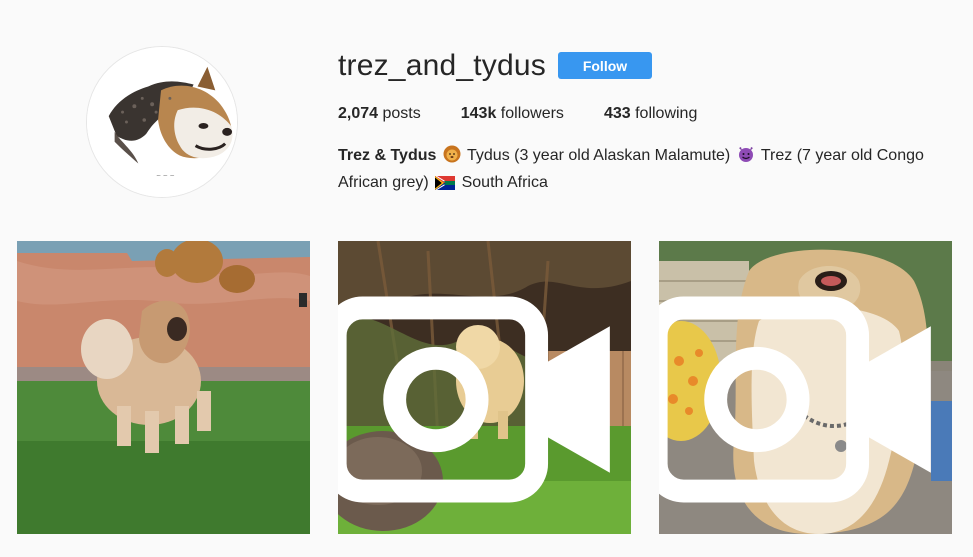  I want to click on stat-followers: 143k followers, so click(512, 114).